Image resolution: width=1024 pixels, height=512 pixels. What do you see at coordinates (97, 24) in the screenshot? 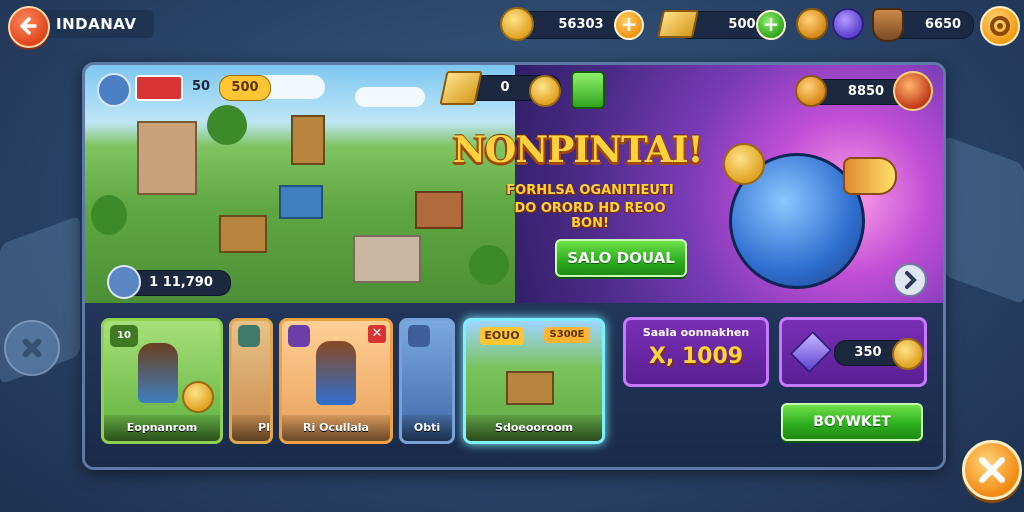
I see `page-title: INDANAV` at bounding box center [97, 24].